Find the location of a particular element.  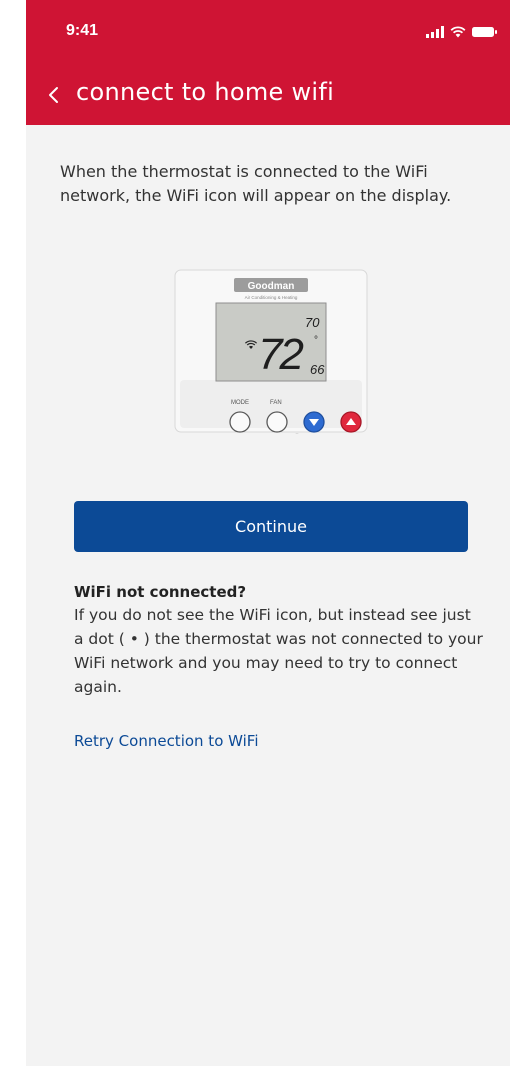

brand-name: Goodman is located at coordinates (271, 286).